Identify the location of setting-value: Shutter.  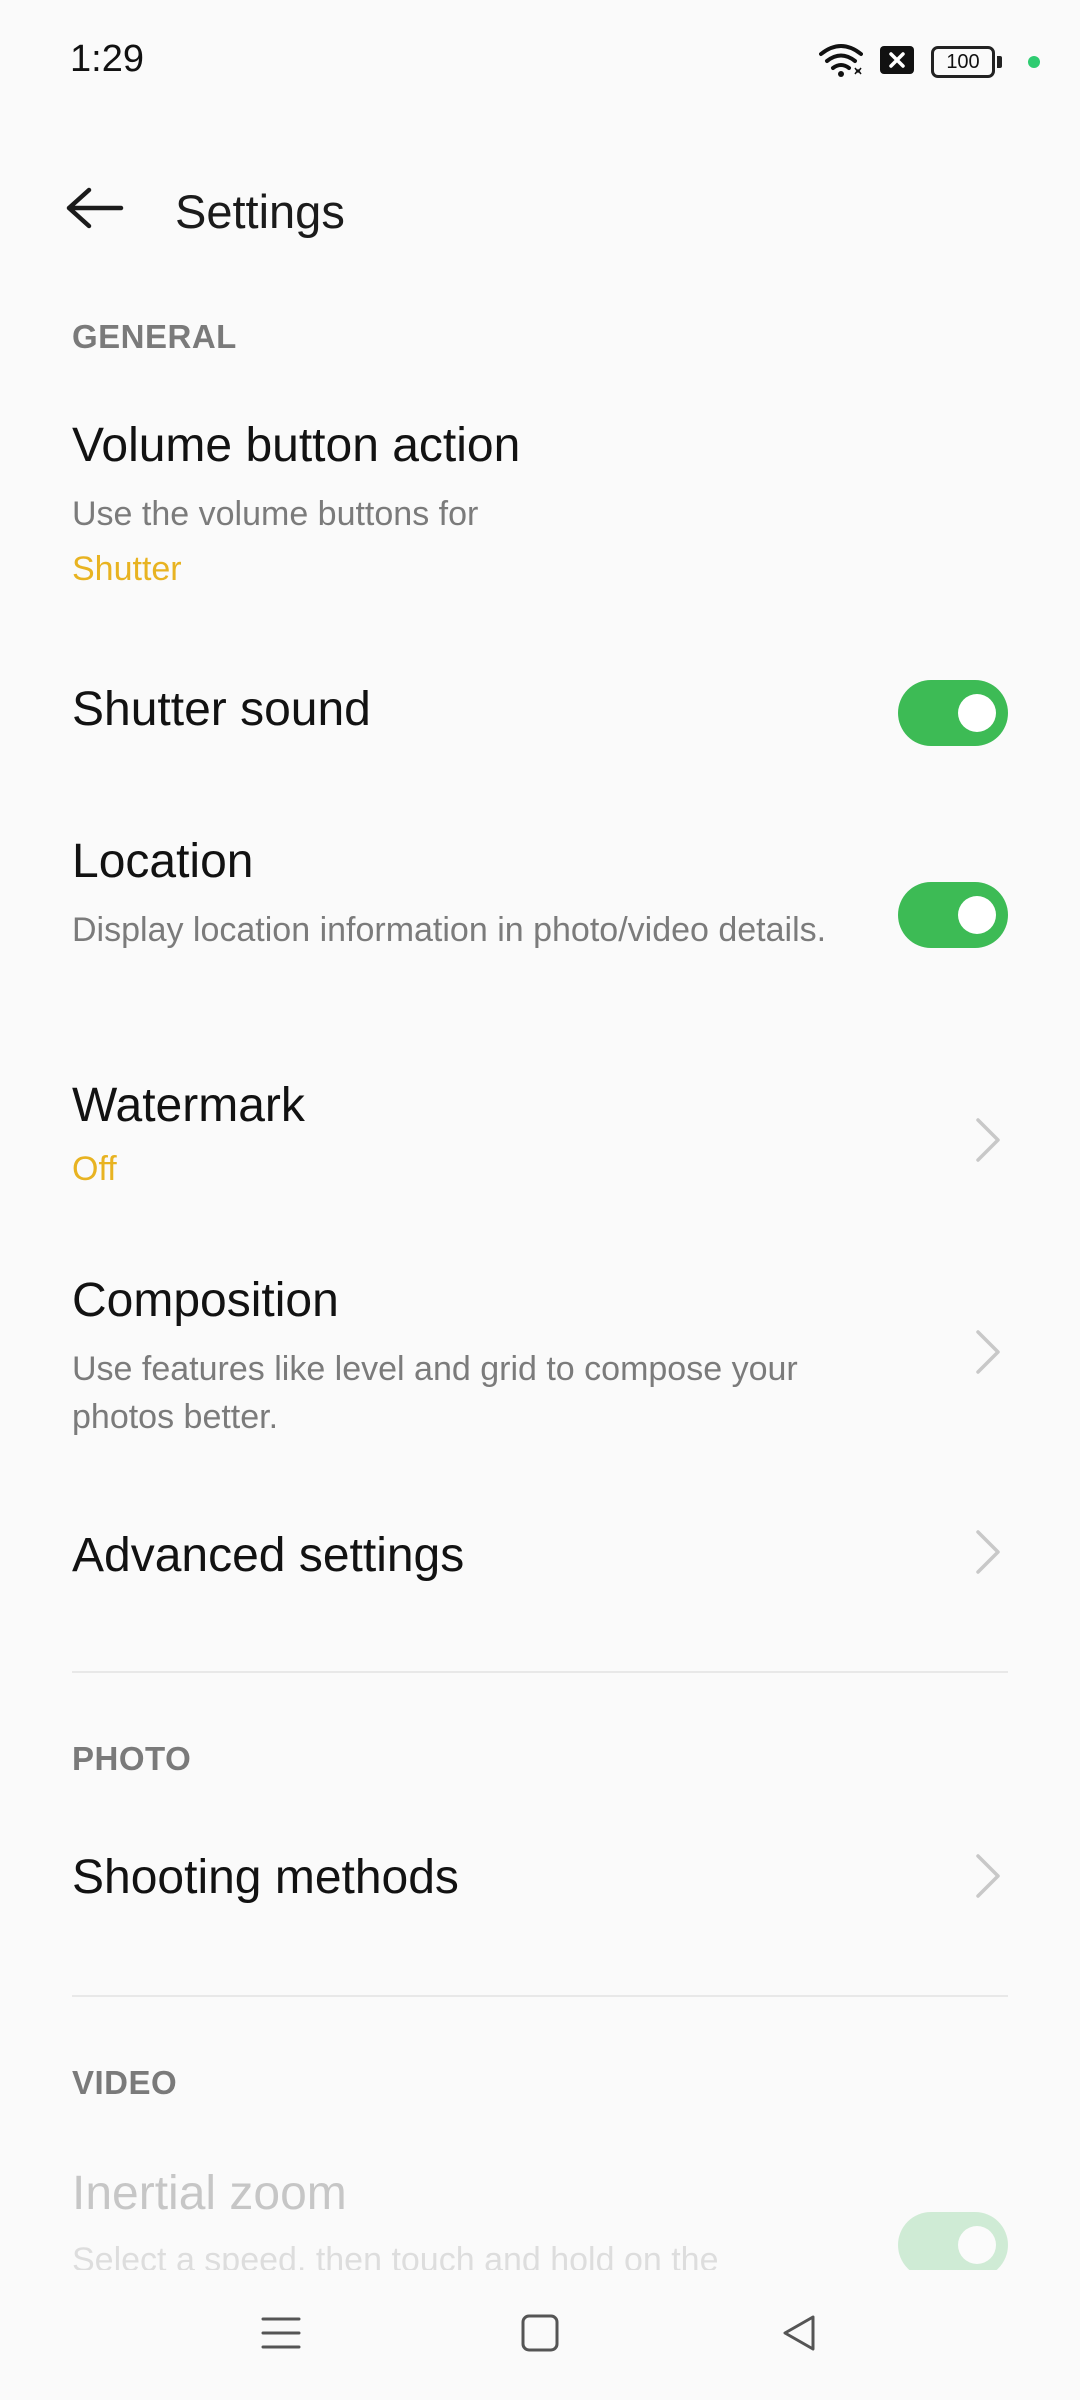
(127, 569).